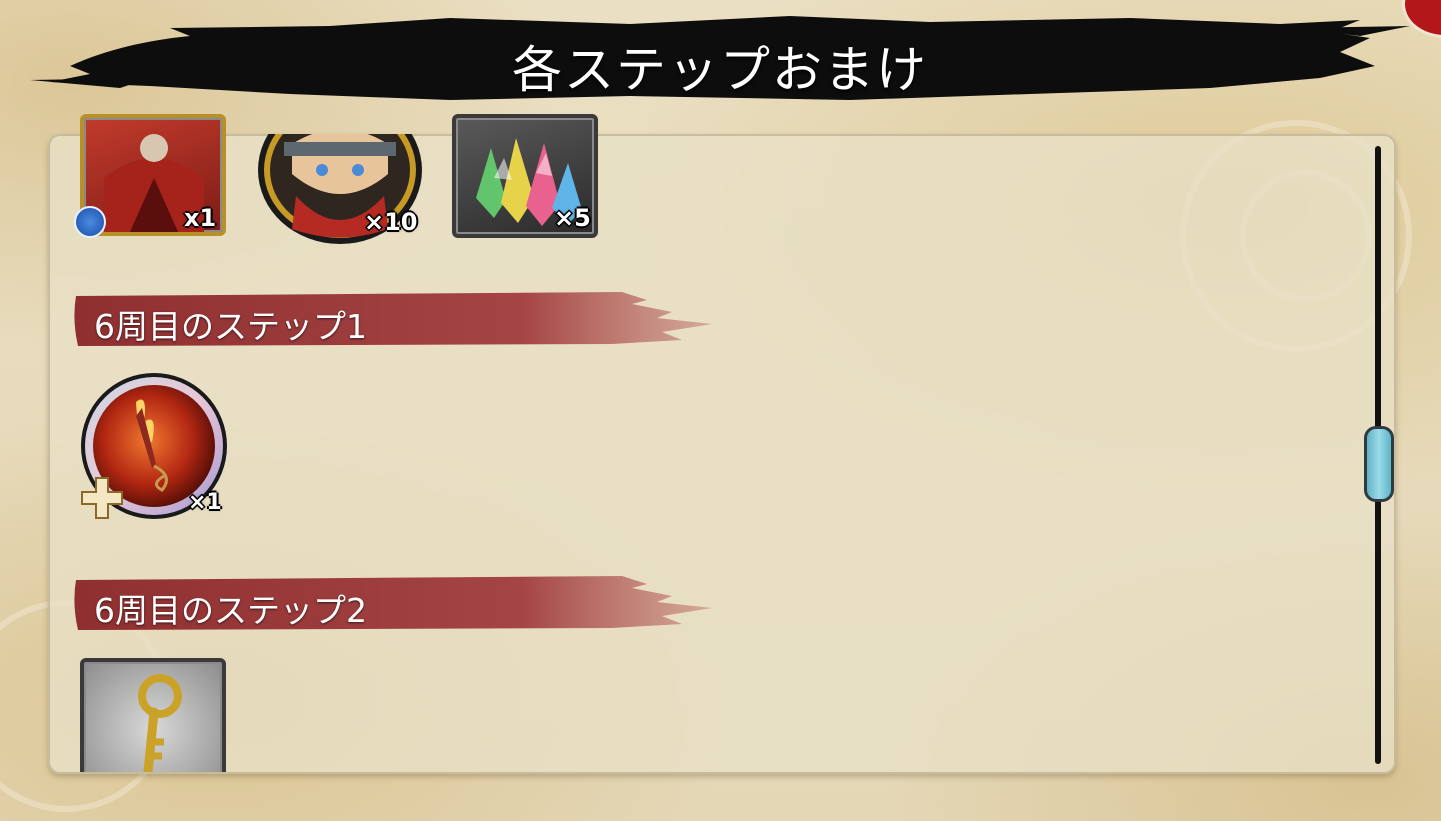  I want to click on reward-quantity: ×10, so click(391, 222).